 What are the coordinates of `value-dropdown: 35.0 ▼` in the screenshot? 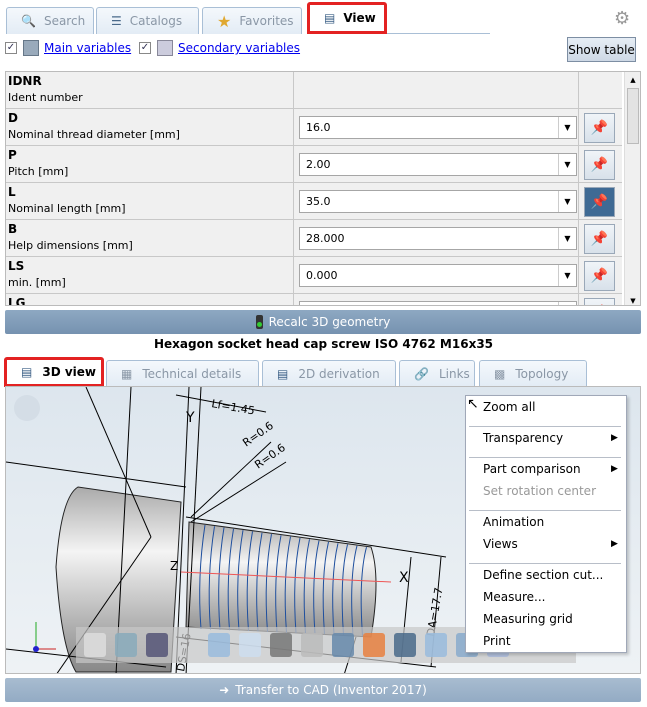 It's located at (438, 201).